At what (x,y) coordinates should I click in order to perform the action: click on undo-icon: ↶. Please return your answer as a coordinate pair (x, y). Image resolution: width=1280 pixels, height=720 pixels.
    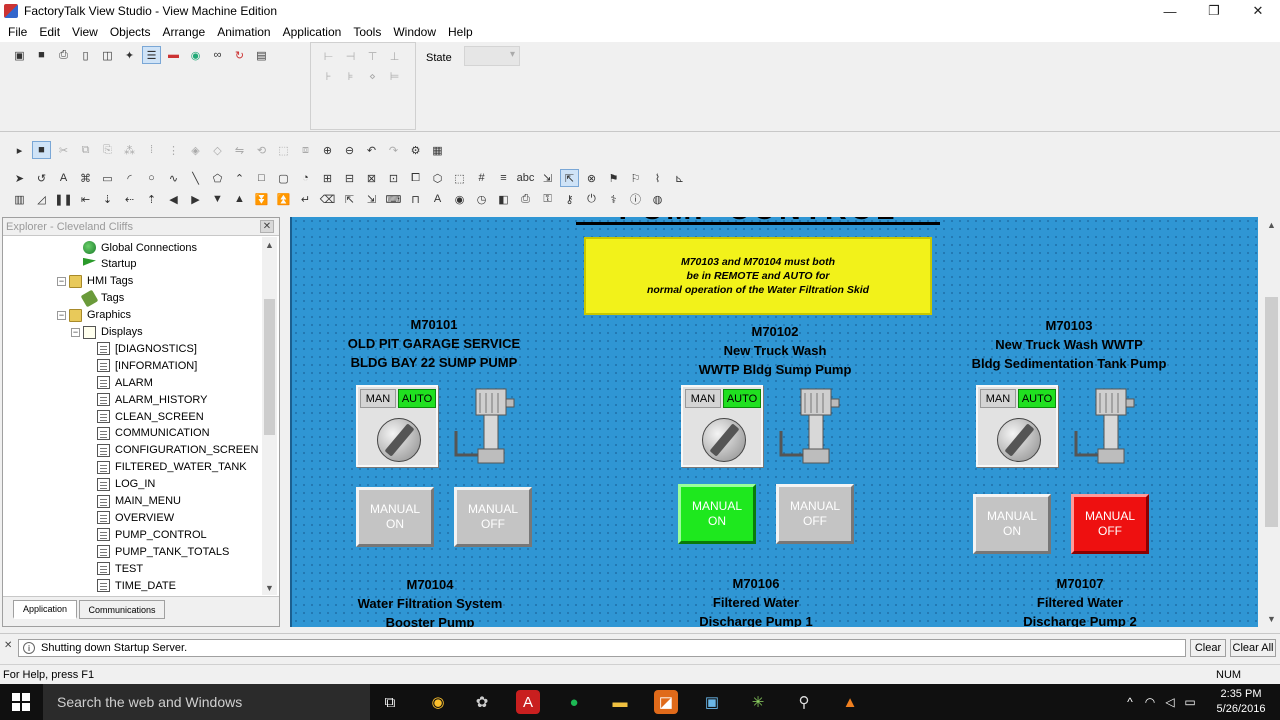
    Looking at the image, I should click on (371, 150).